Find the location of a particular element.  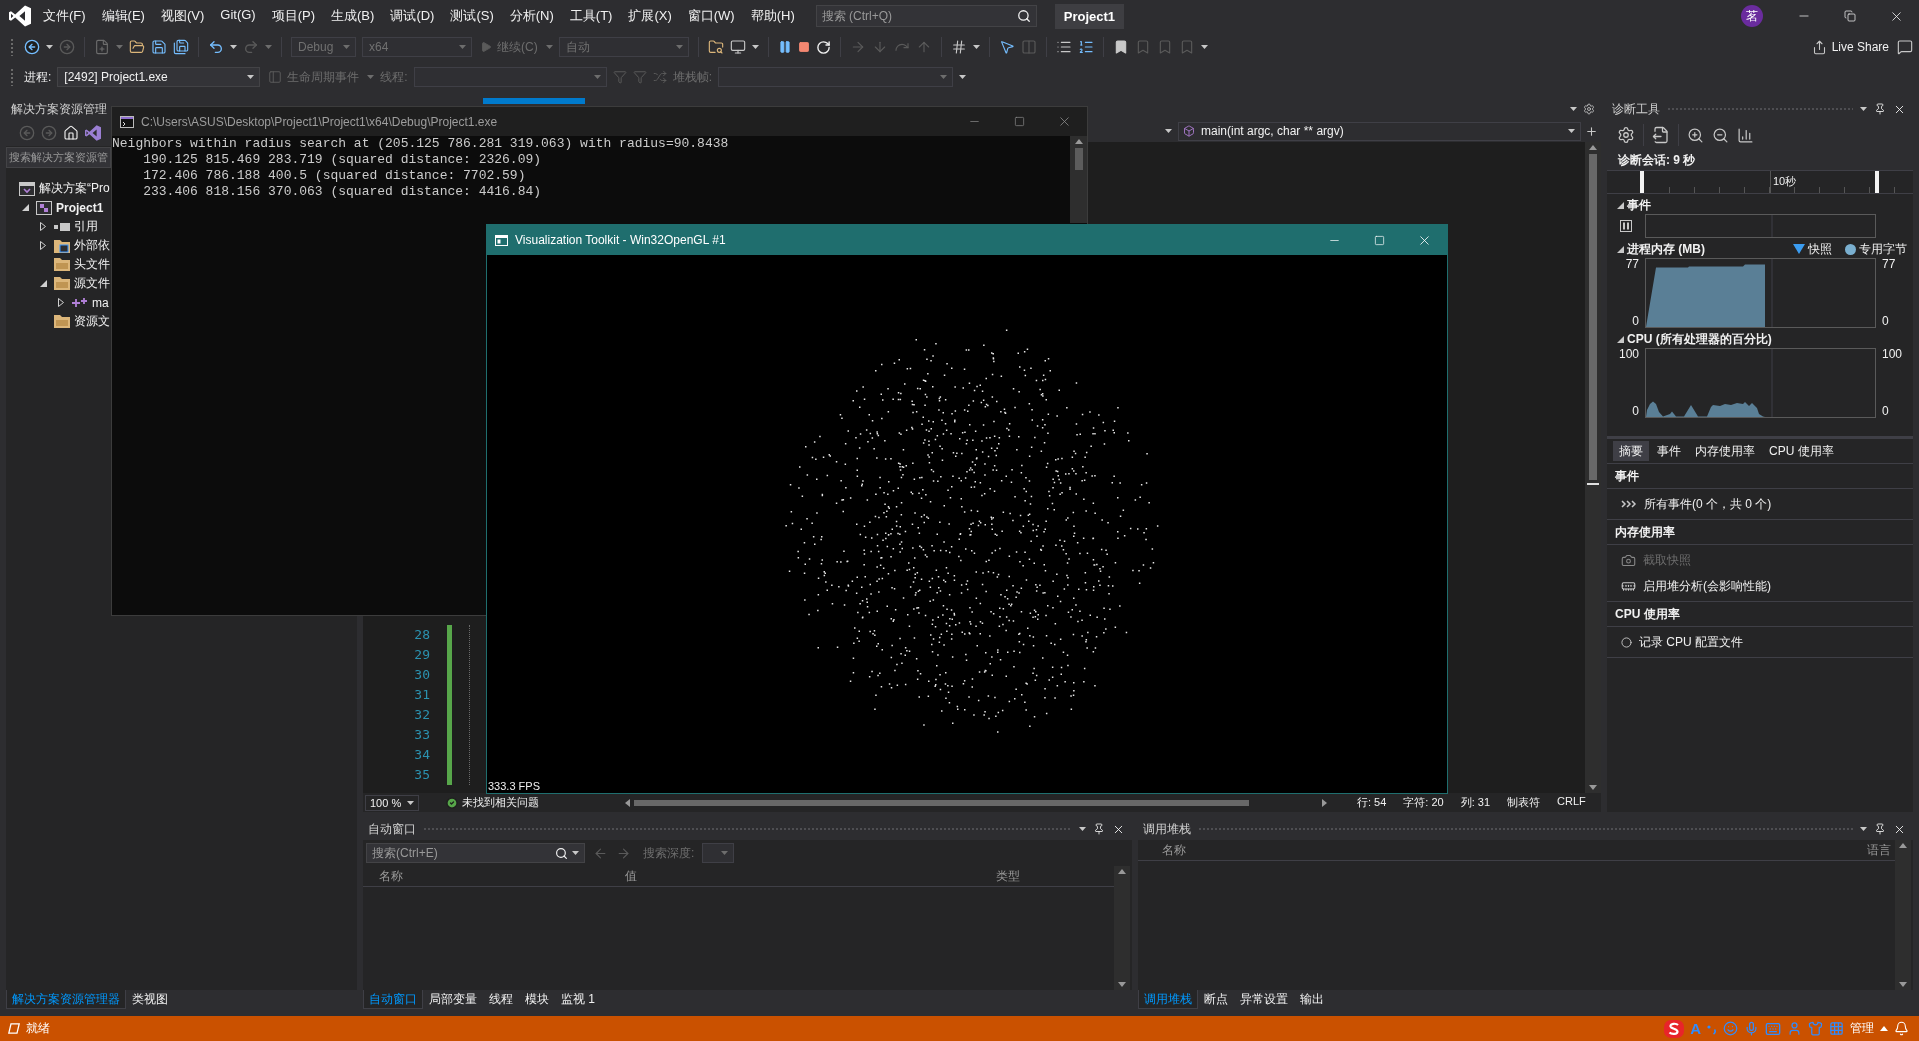

tree-item: 源文件 is located at coordinates (92, 283).